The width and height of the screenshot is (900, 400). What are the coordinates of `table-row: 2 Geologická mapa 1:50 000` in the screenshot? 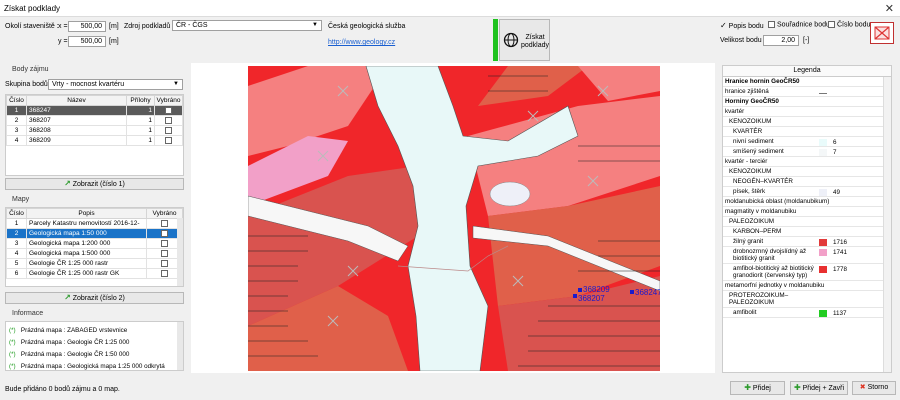 It's located at (94, 233).